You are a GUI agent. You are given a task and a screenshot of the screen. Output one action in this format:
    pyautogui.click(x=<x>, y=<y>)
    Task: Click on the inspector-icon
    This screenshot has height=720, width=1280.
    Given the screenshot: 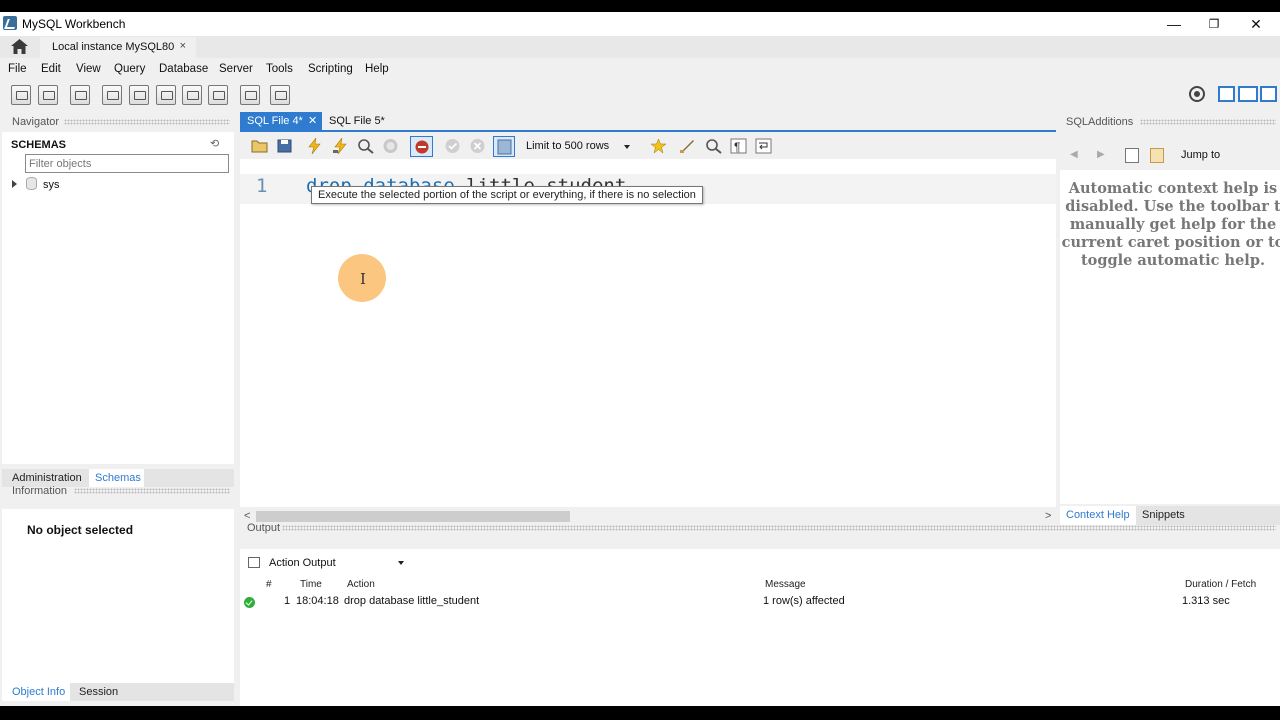 What is the action you would take?
    pyautogui.click(x=80, y=95)
    